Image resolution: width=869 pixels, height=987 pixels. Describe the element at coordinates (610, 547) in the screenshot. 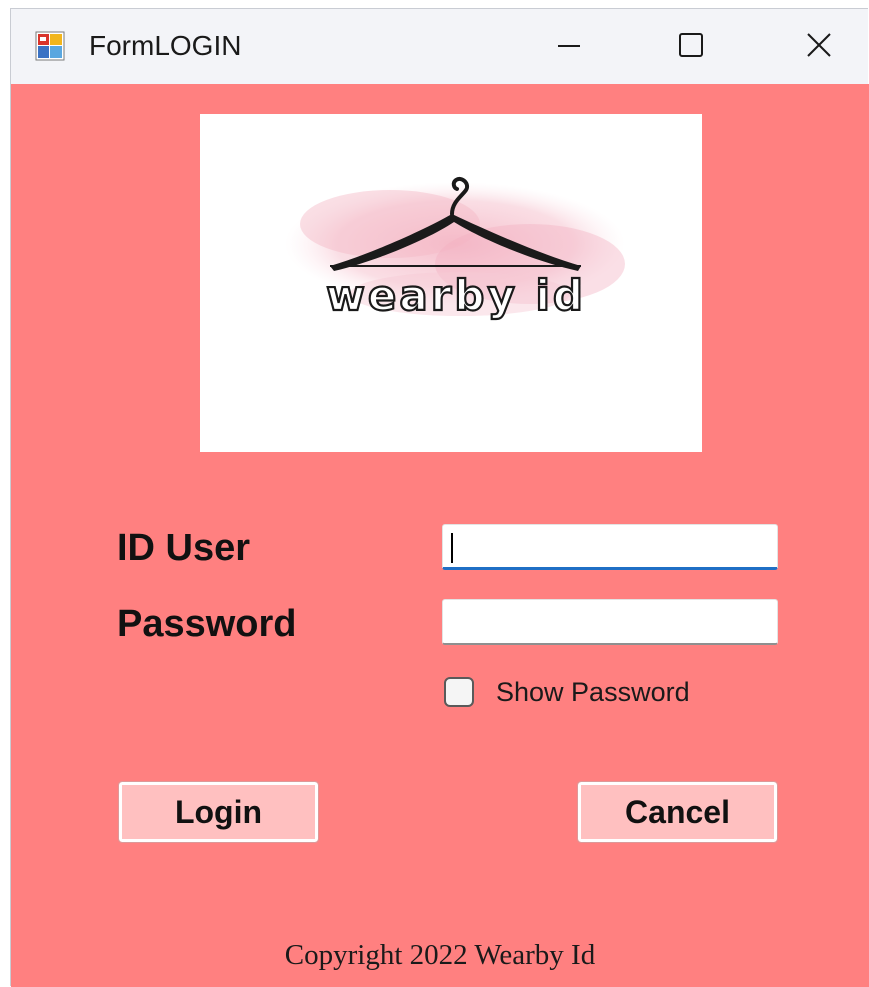

I see `id-user-input` at that location.